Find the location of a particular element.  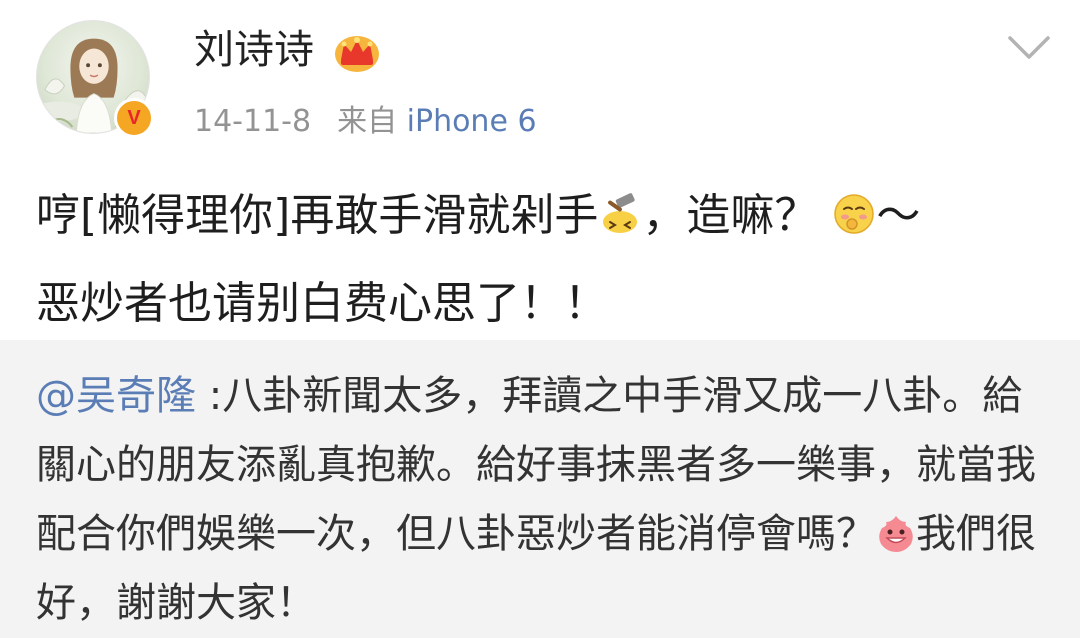

source-prefix: 来自 is located at coordinates (367, 121).